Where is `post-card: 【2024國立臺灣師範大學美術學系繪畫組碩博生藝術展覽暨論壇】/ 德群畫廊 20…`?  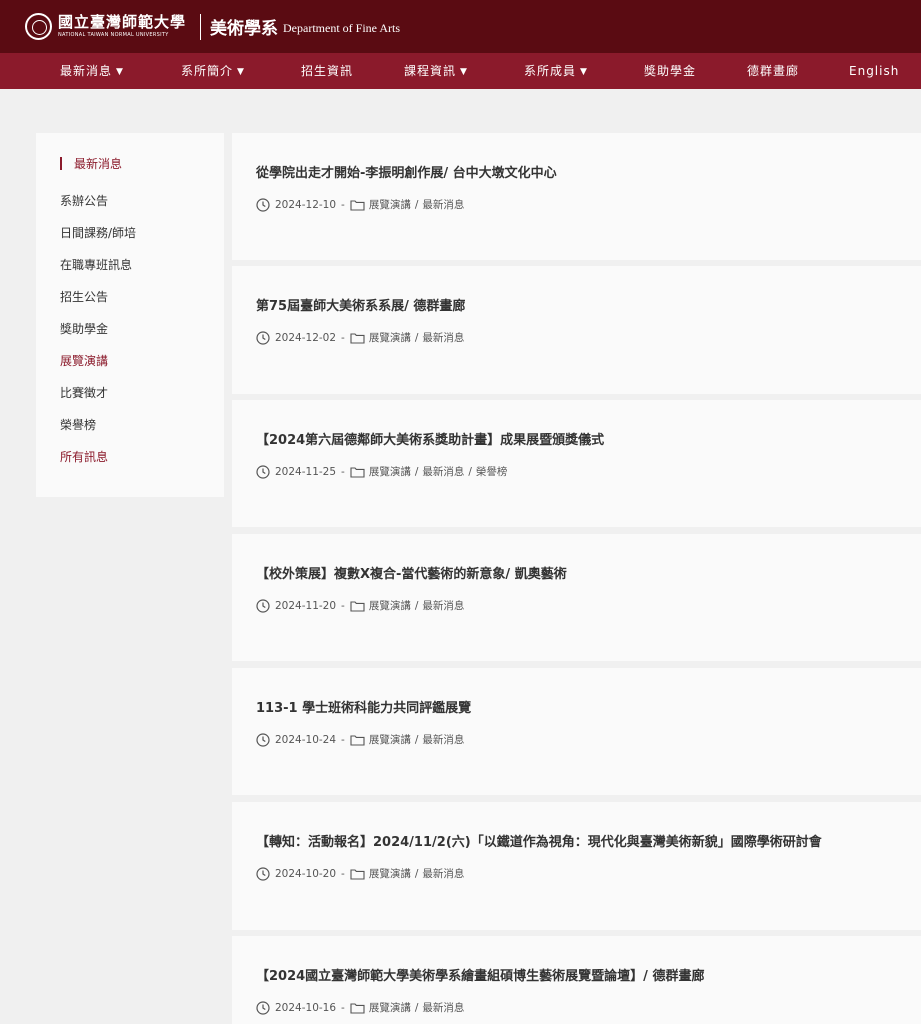 post-card: 【2024國立臺灣師範大學美術學系繪畫組碩博生藝術展覽暨論壇】/ 德群畫廊 20… is located at coordinates (576, 980).